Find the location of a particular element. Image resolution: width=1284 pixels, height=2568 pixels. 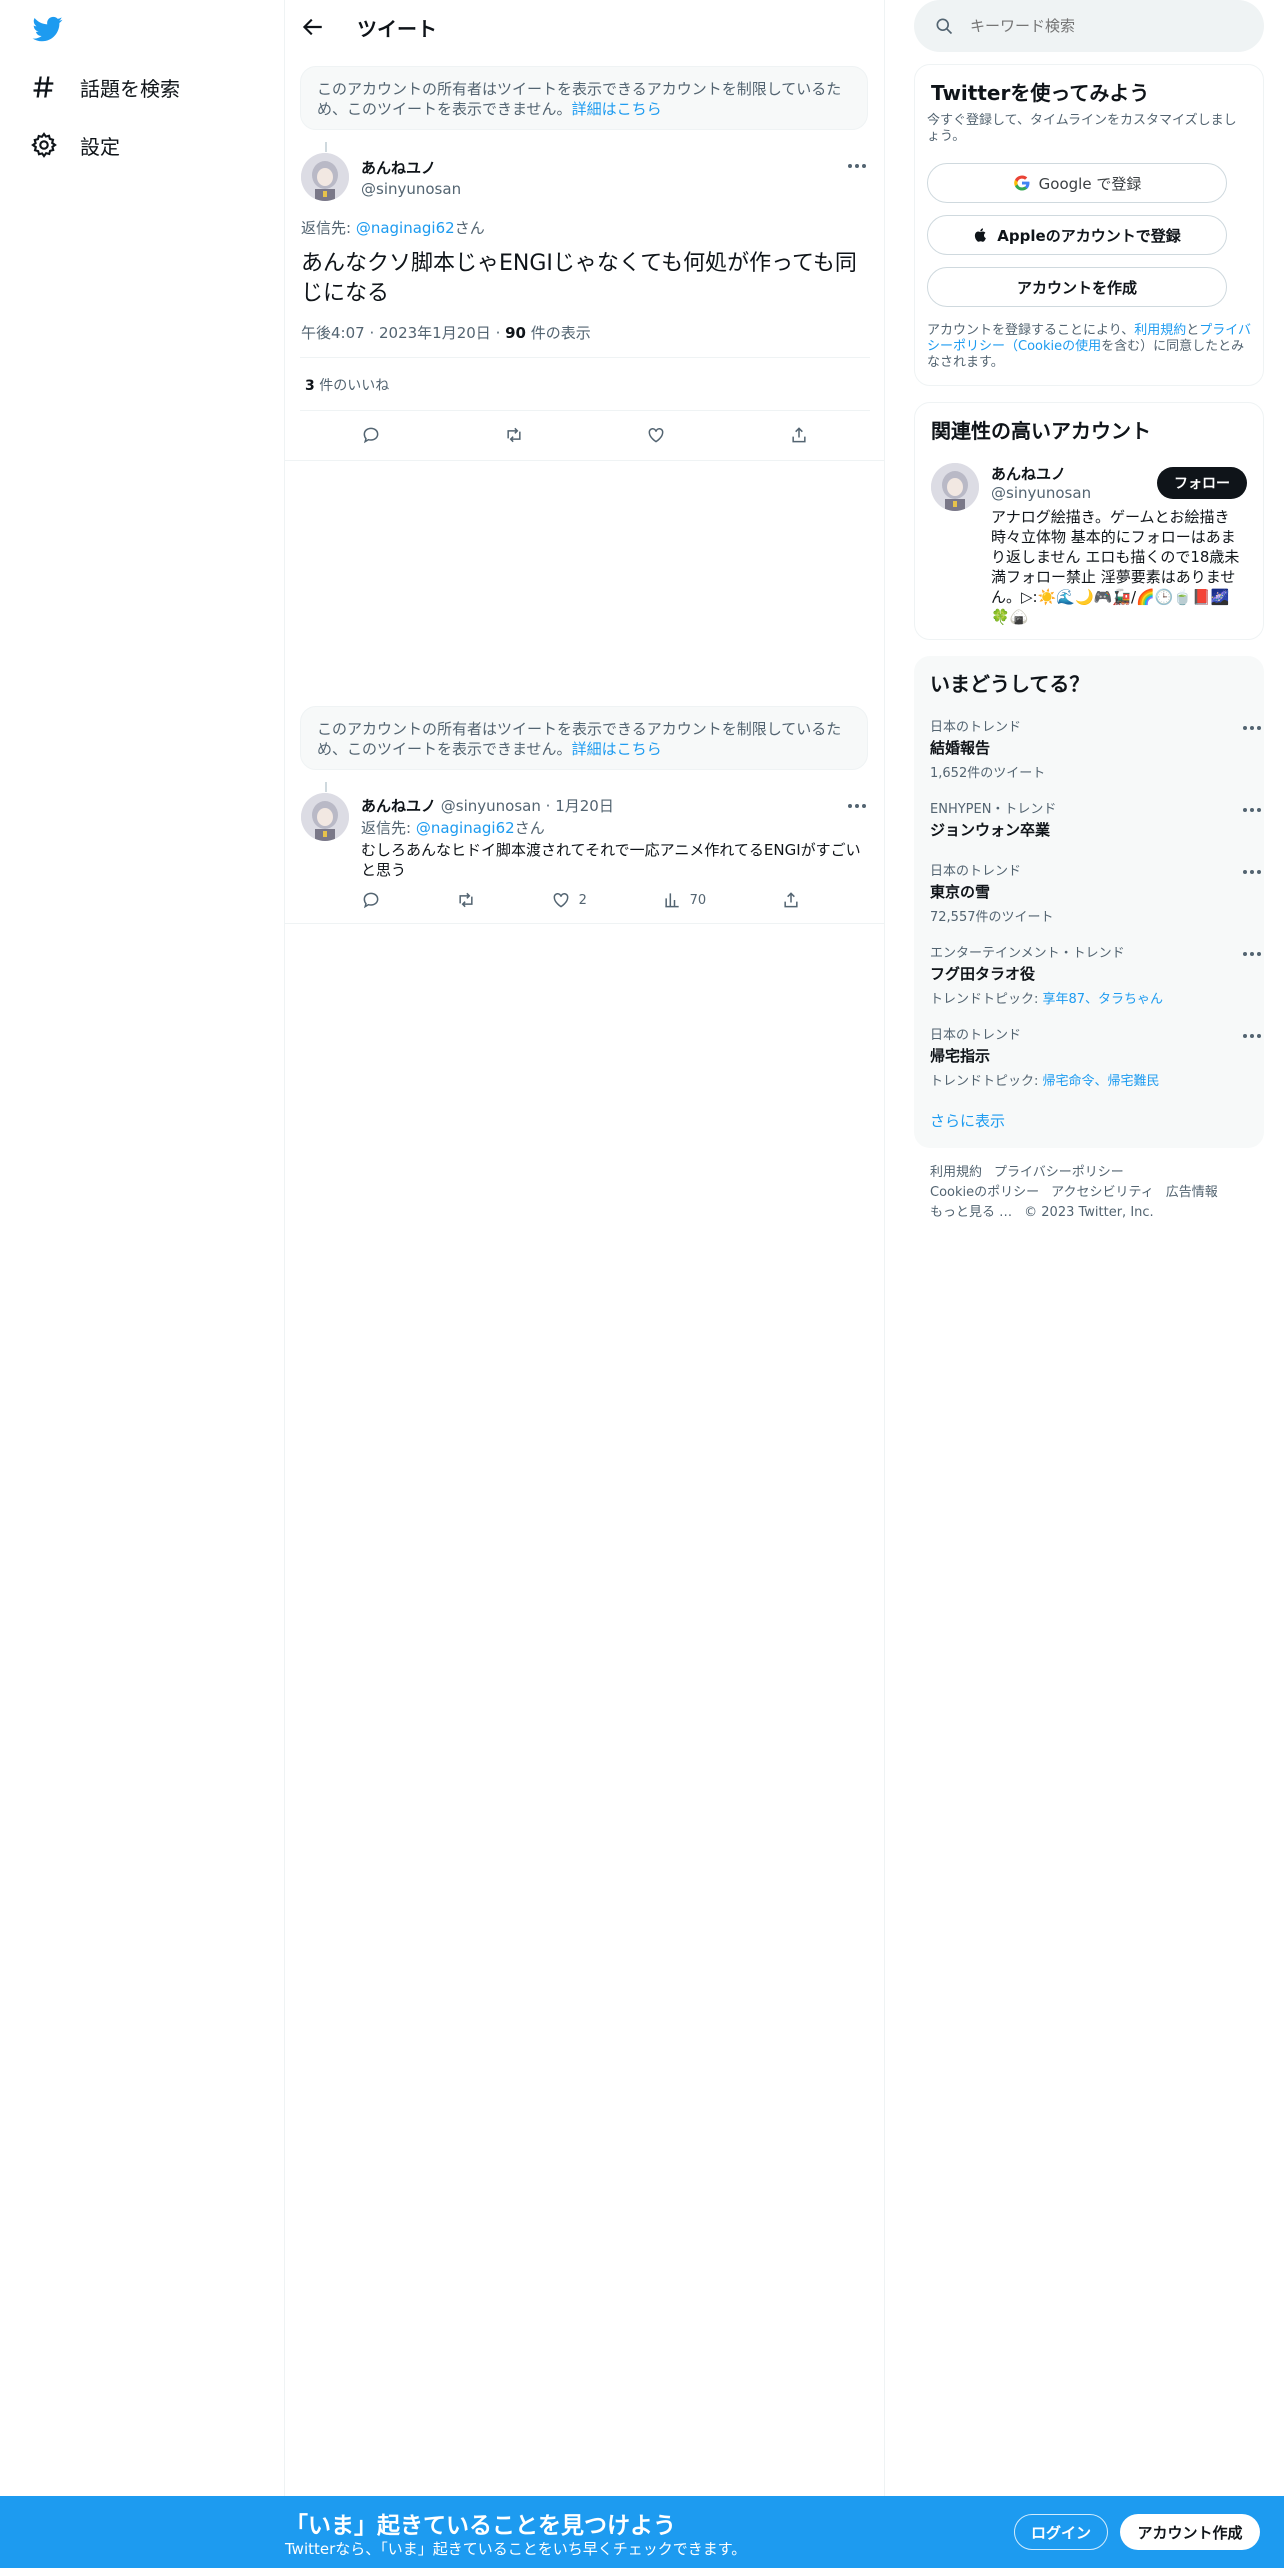

apple-signup-button: Appleのアカウントで登録 is located at coordinates (1077, 235).